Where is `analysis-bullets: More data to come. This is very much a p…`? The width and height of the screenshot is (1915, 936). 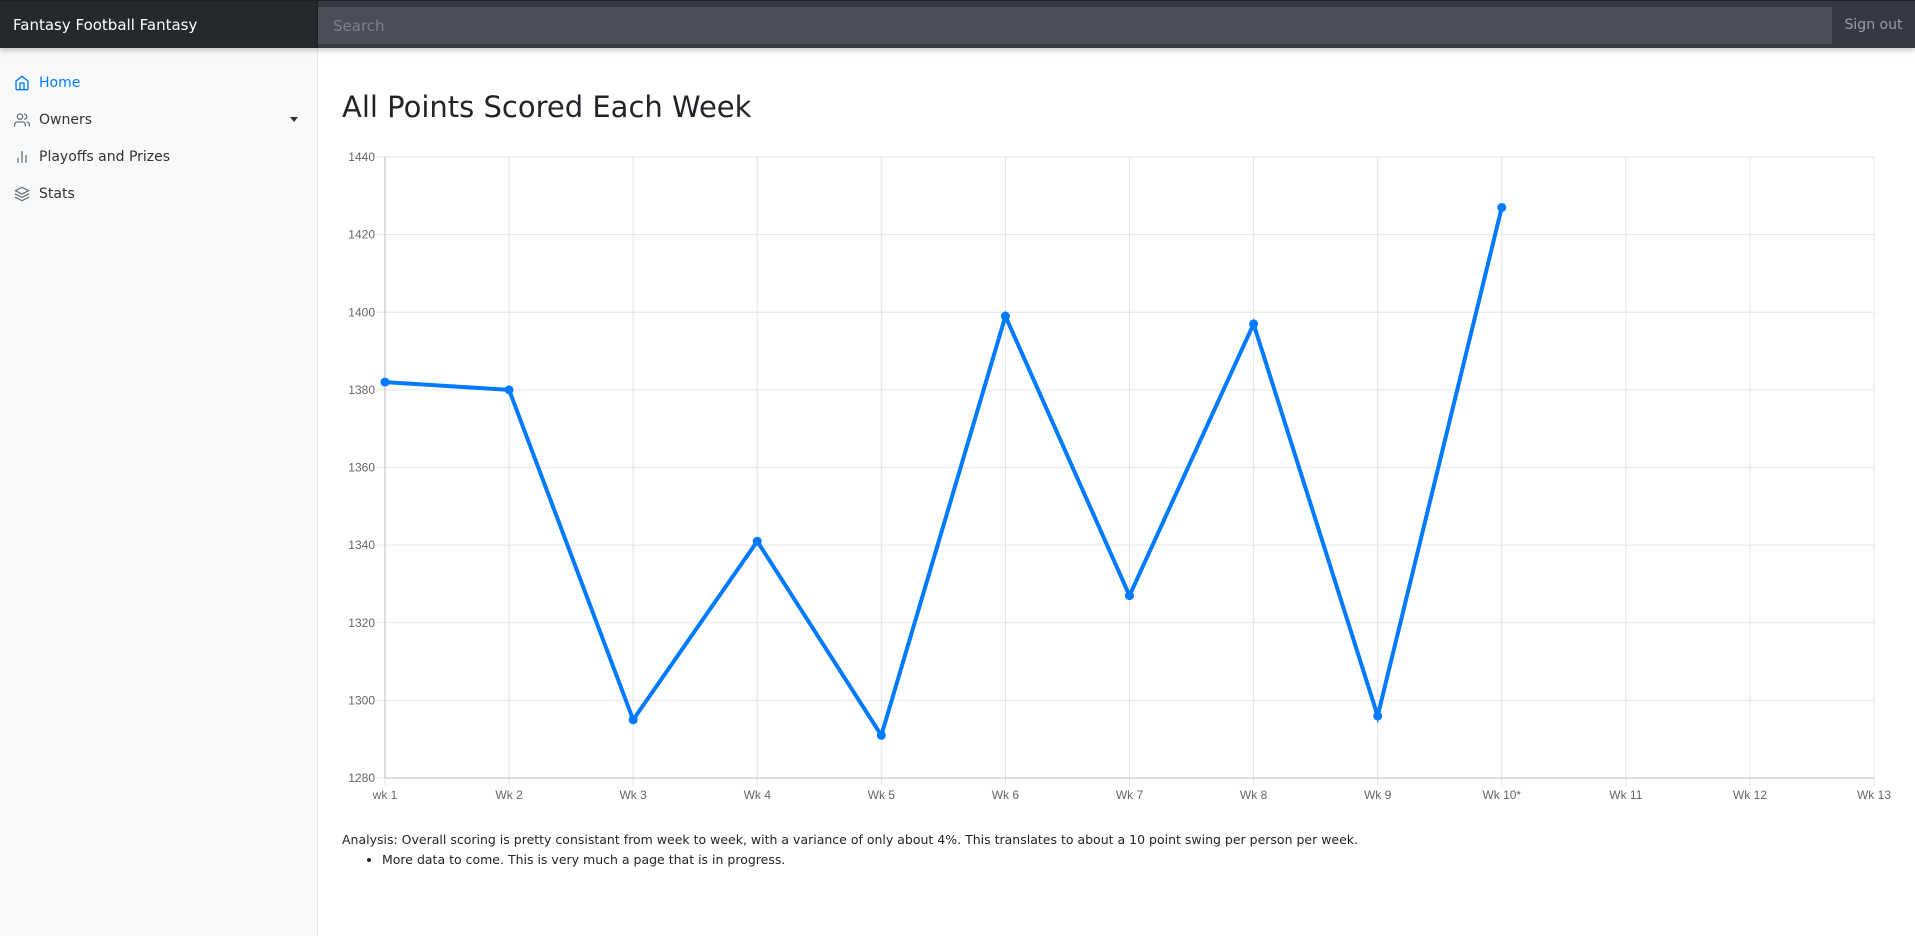 analysis-bullets: More data to come. This is very much a p… is located at coordinates (850, 859).